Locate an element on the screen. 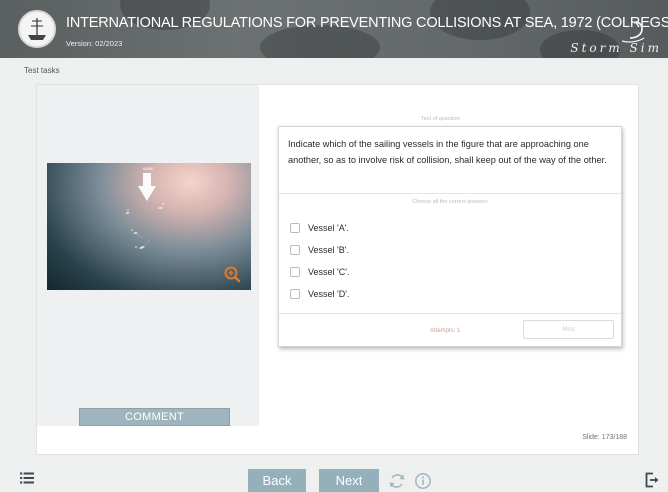 The image size is (668, 492). wind-arrow-icon is located at coordinates (147, 187).